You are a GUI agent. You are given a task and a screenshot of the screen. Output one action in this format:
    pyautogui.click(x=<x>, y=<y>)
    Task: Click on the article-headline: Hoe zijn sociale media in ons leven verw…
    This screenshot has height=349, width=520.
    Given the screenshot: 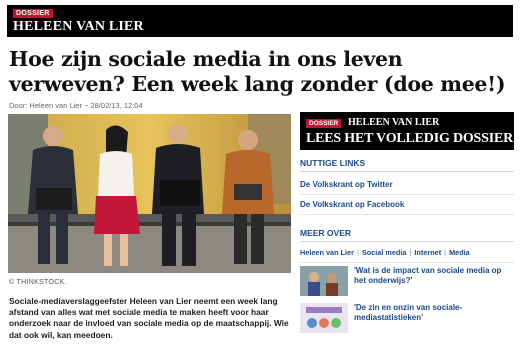 What is the action you would take?
    pyautogui.click(x=257, y=71)
    